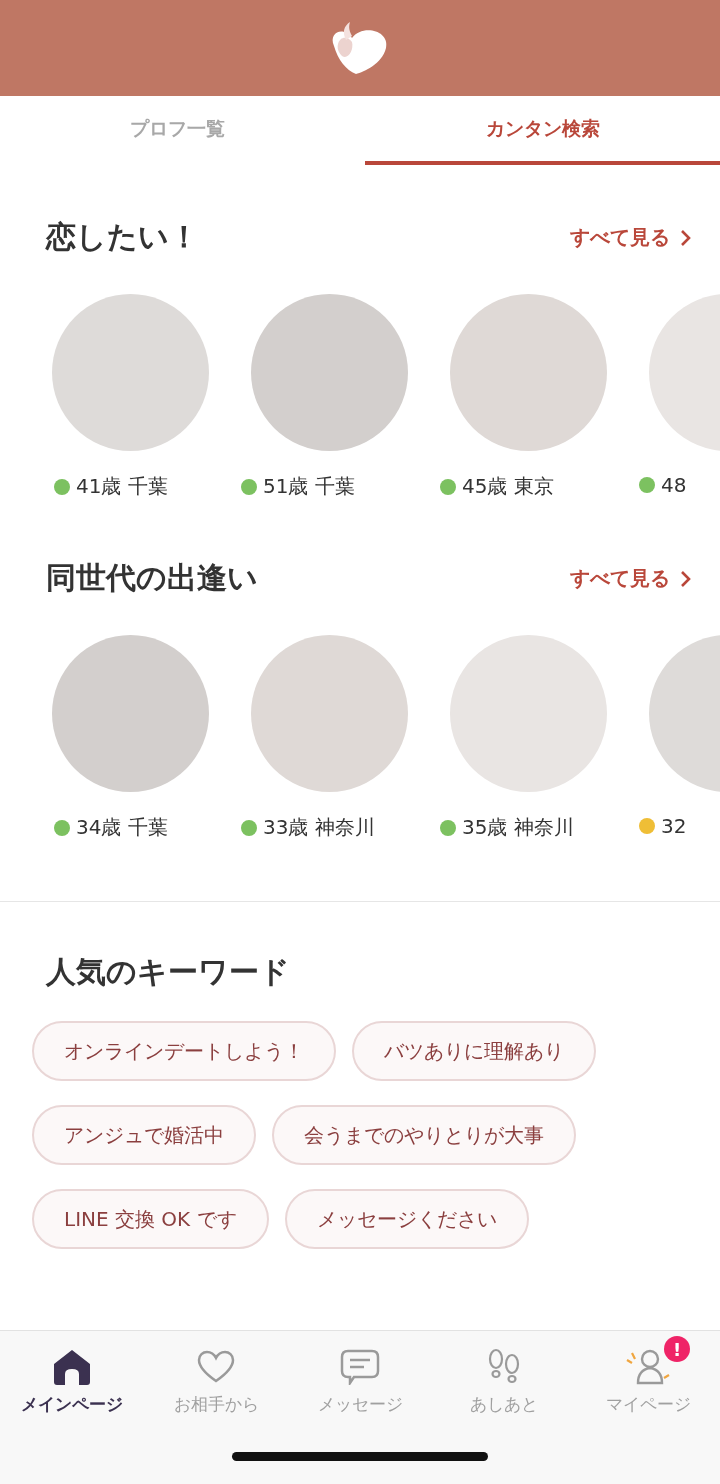 Image resolution: width=720 pixels, height=1484 pixels. What do you see at coordinates (406, 1219) in the screenshot?
I see `keyword-chip: メッセージください` at bounding box center [406, 1219].